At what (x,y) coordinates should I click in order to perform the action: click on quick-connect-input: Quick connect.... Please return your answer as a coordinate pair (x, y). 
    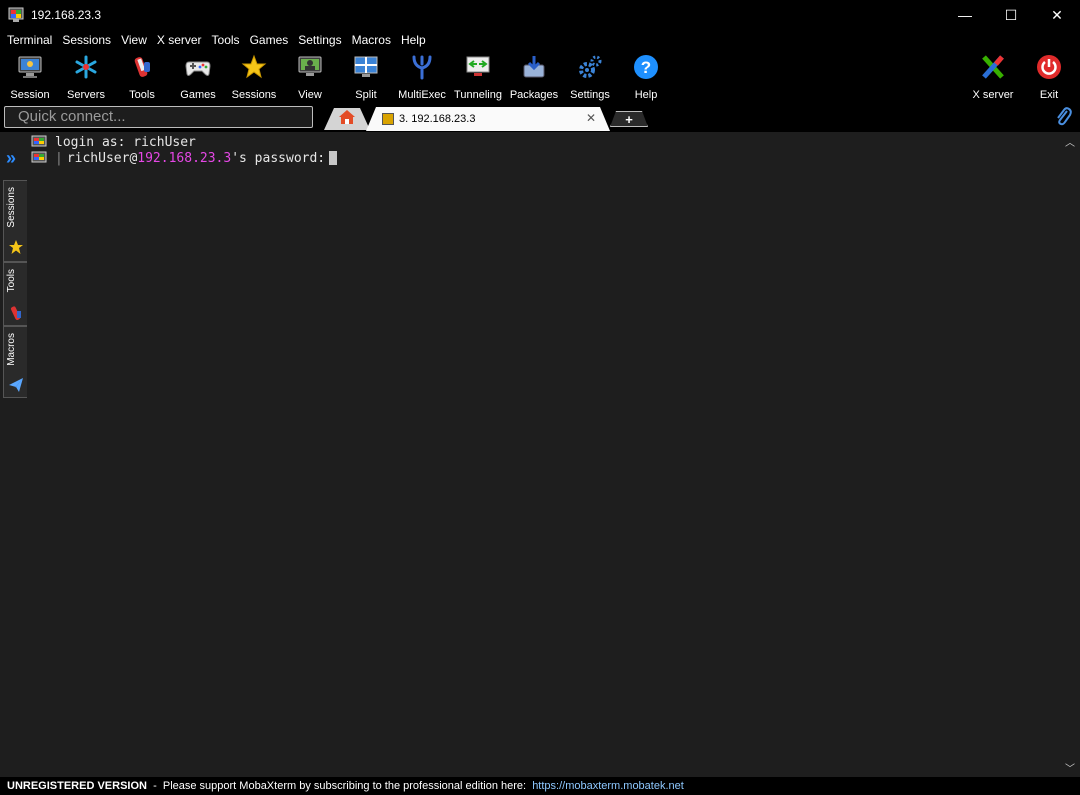
    Looking at the image, I should click on (158, 117).